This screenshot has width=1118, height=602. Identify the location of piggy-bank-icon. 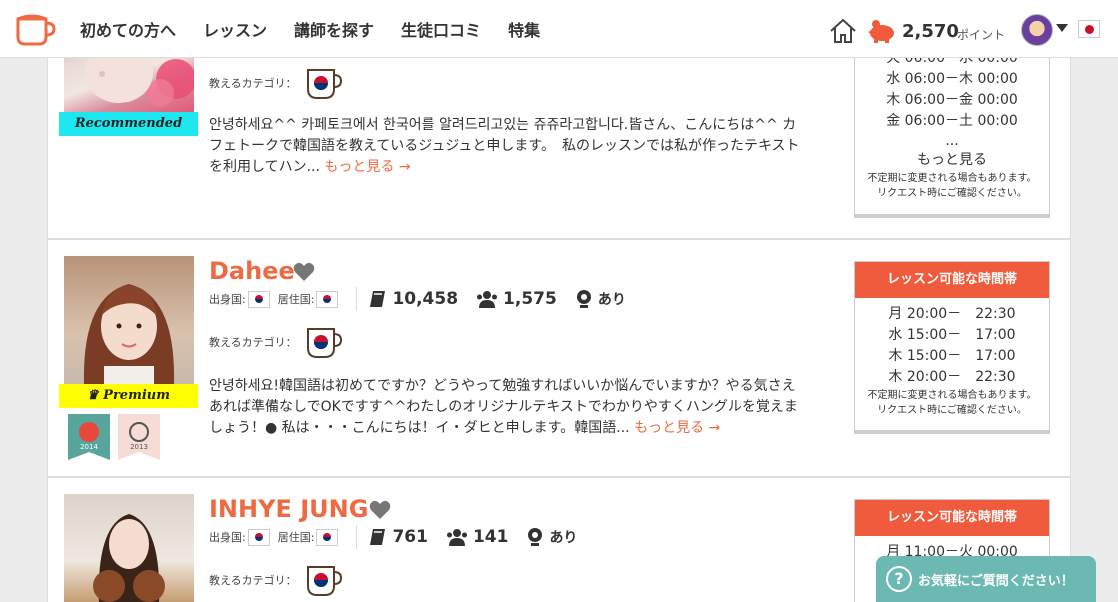
(882, 31).